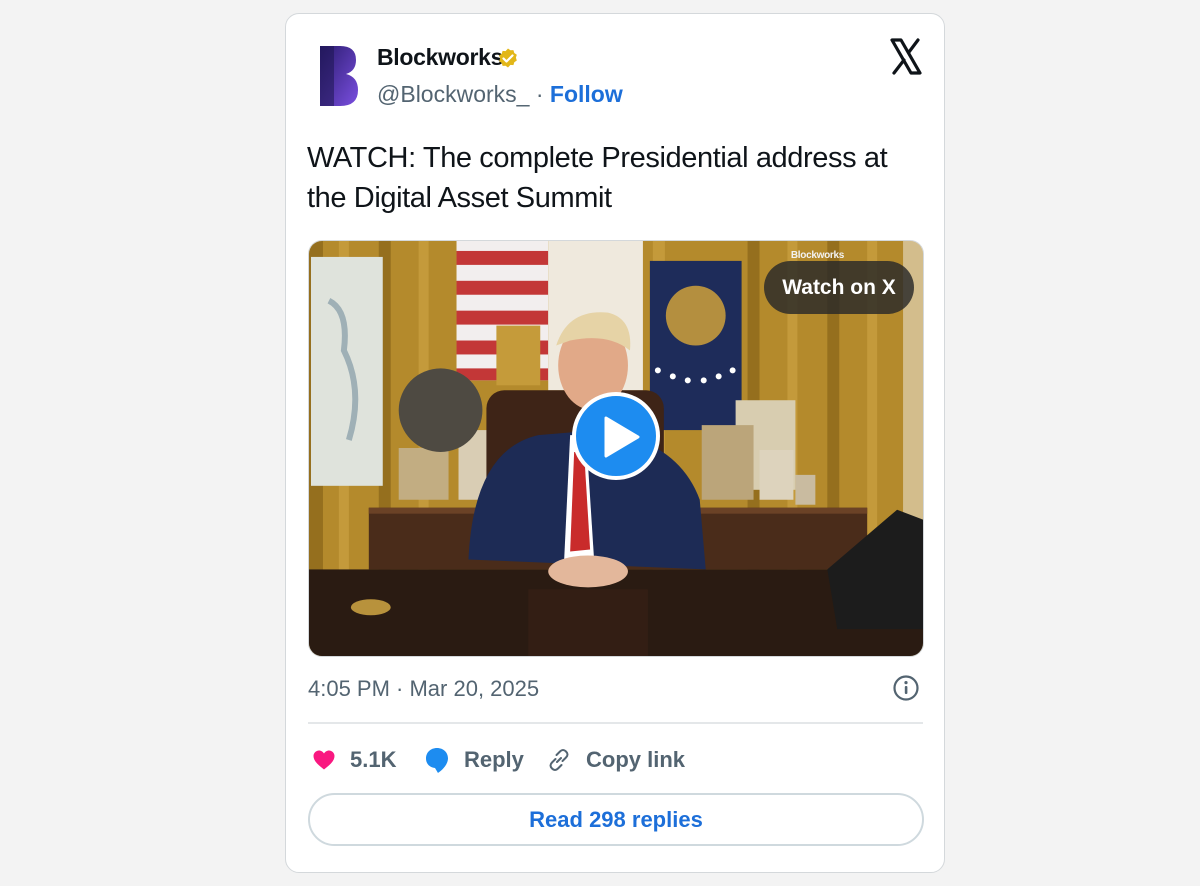  I want to click on copy-link-button: Copy link, so click(615, 760).